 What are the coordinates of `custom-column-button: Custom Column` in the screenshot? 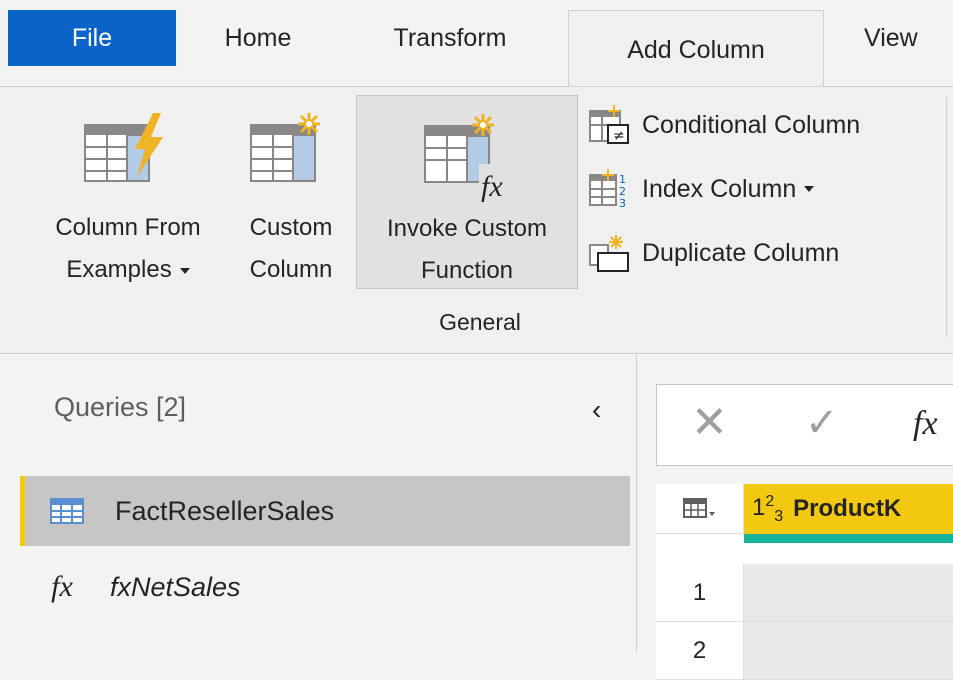 It's located at (291, 192).